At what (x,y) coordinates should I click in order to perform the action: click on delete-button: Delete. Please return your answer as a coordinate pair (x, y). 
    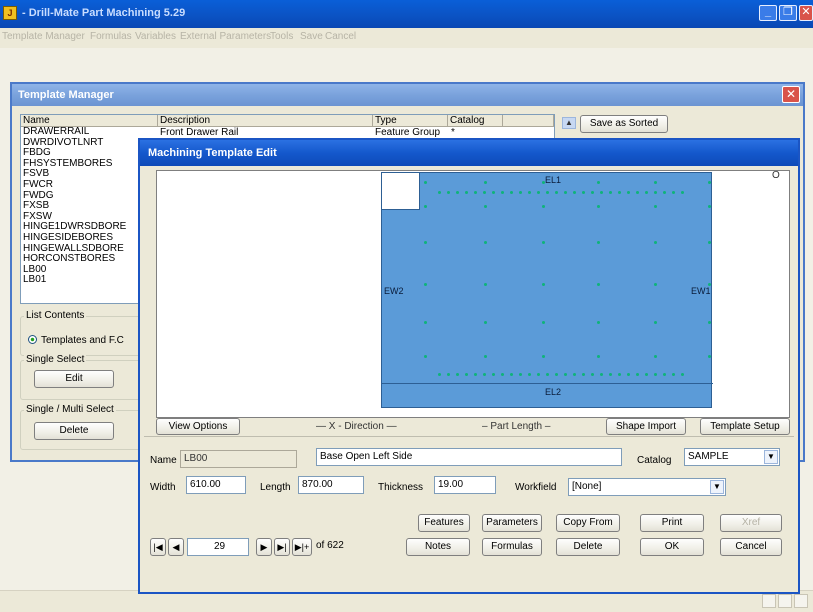
    Looking at the image, I should click on (588, 547).